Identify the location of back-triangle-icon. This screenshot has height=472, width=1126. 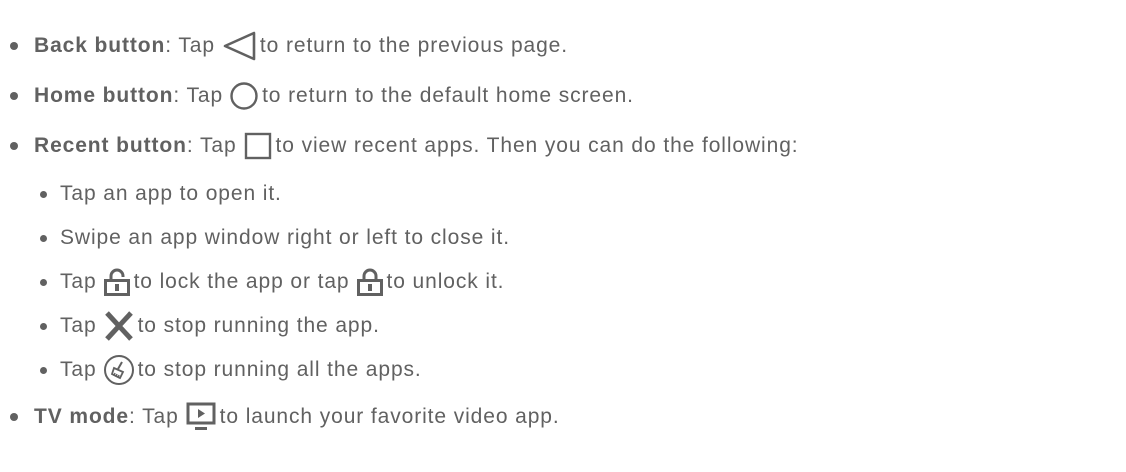
(239, 46).